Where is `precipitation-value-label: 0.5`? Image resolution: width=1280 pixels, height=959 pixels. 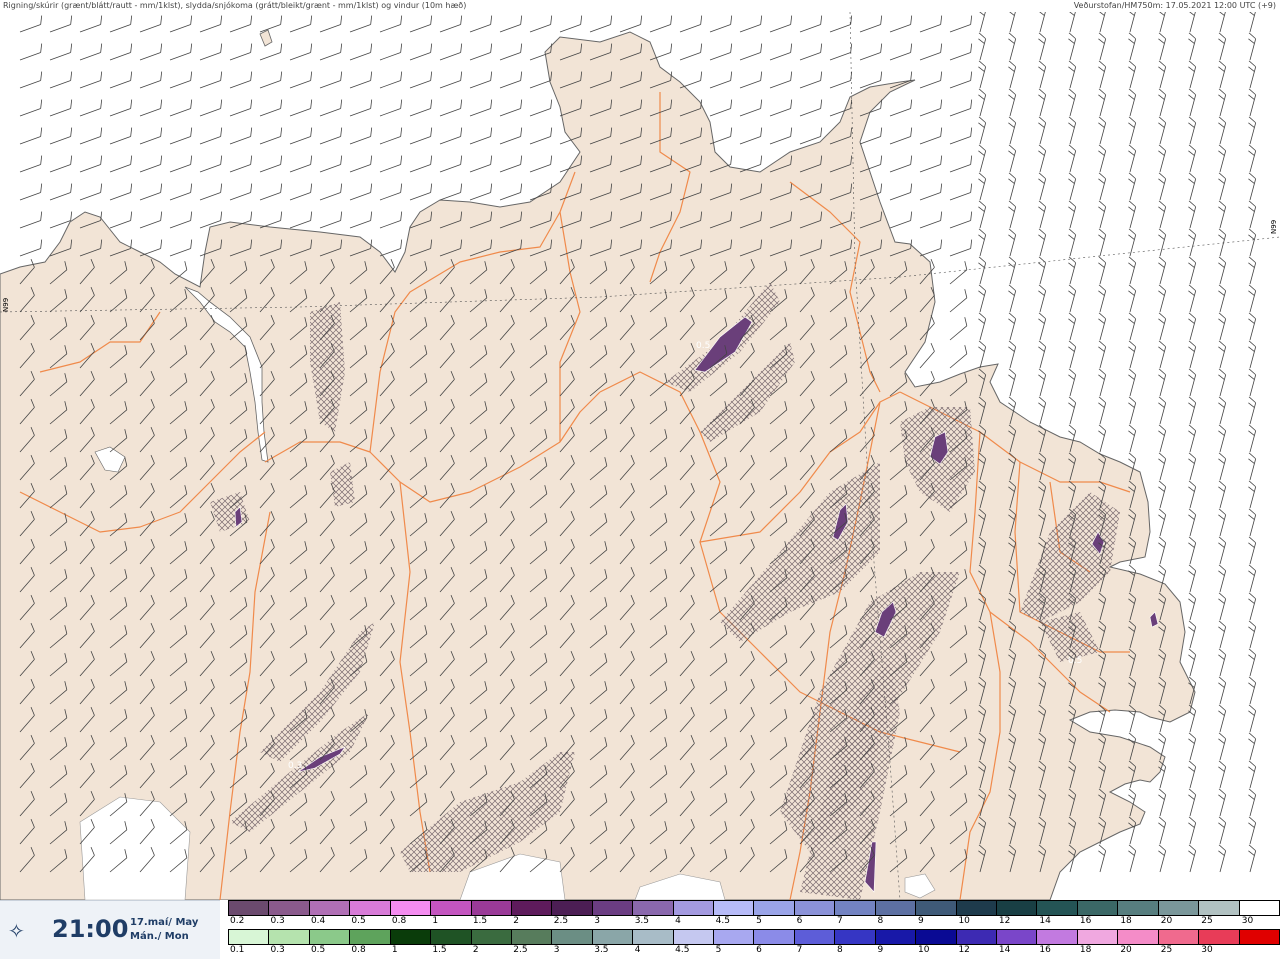 precipitation-value-label: 0.5 is located at coordinates (703, 346).